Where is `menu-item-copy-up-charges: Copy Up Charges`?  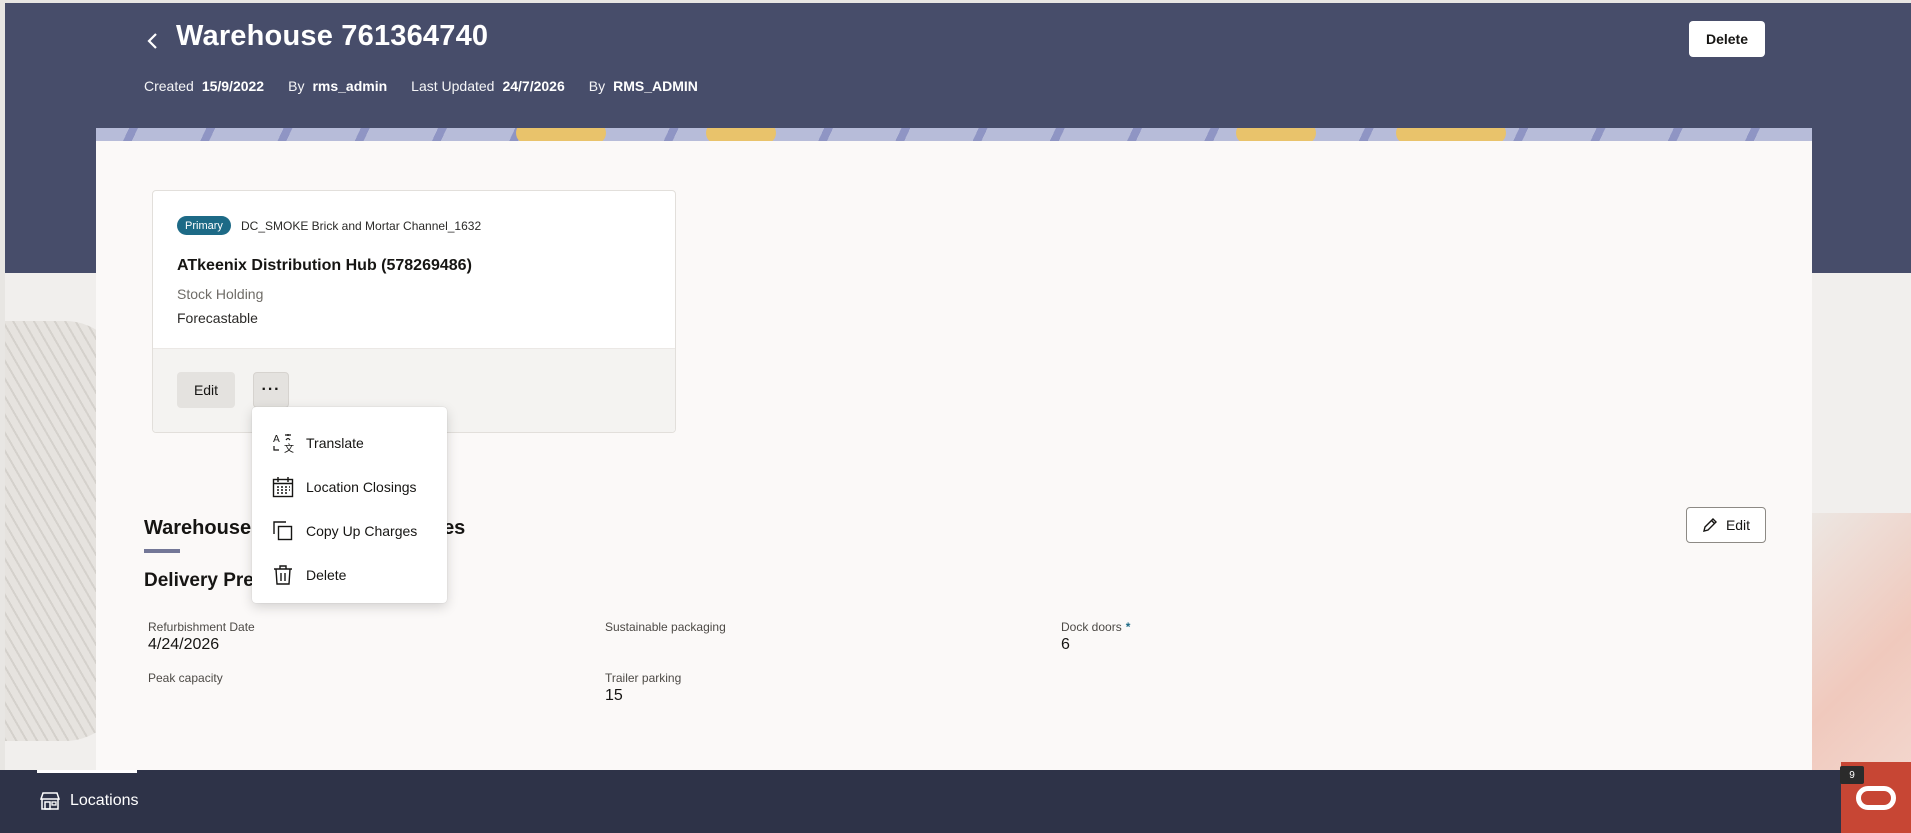
menu-item-copy-up-charges: Copy Up Charges is located at coordinates (349, 531).